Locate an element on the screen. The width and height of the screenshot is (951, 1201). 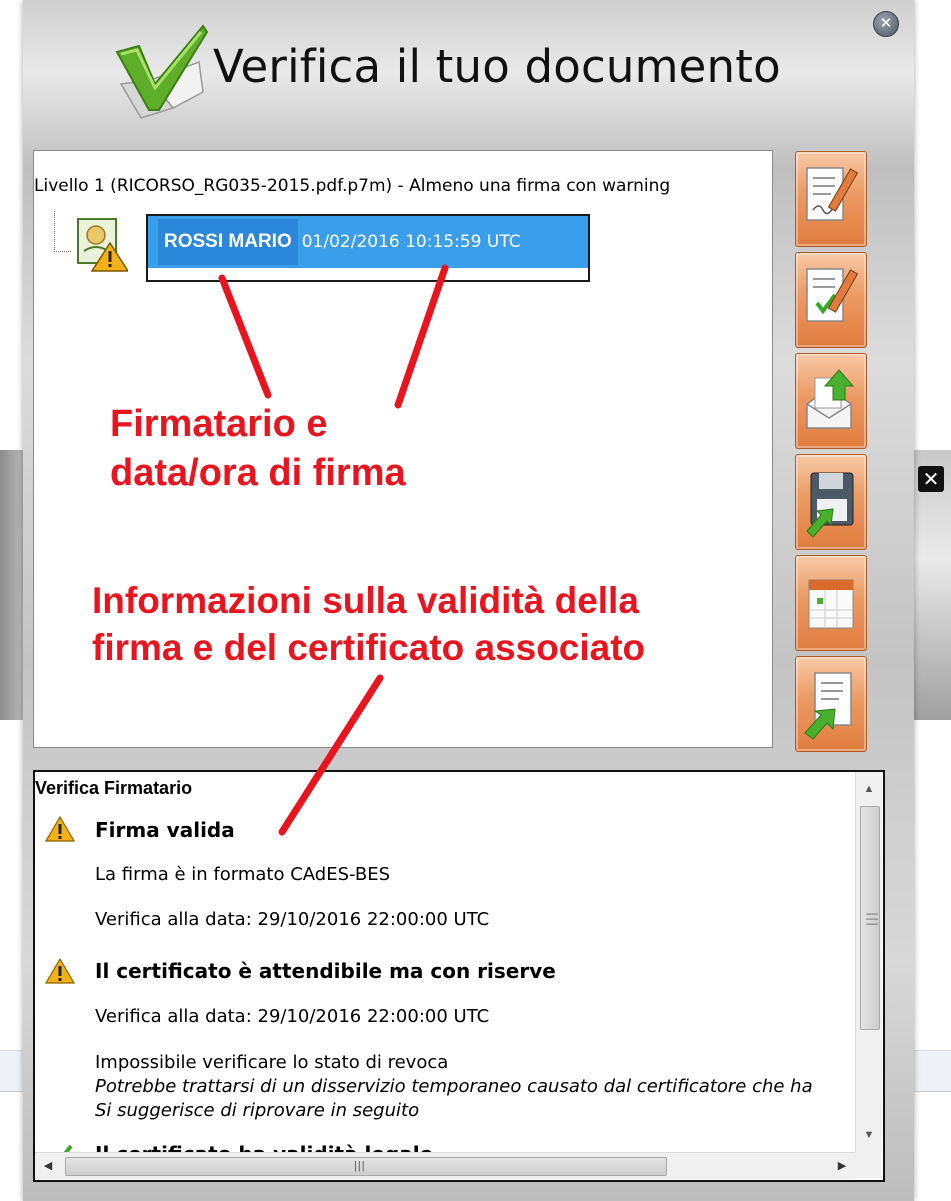
vertical-scrollbar: ▲ — — — ▼ is located at coordinates (868, 962).